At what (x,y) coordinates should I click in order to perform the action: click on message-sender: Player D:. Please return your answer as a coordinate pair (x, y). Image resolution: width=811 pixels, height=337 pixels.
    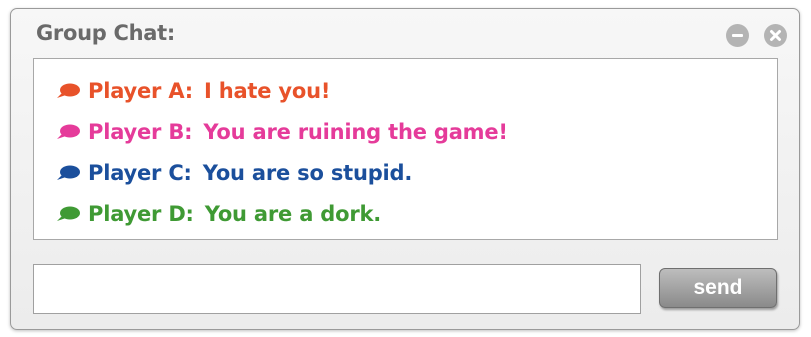
    Looking at the image, I should click on (141, 214).